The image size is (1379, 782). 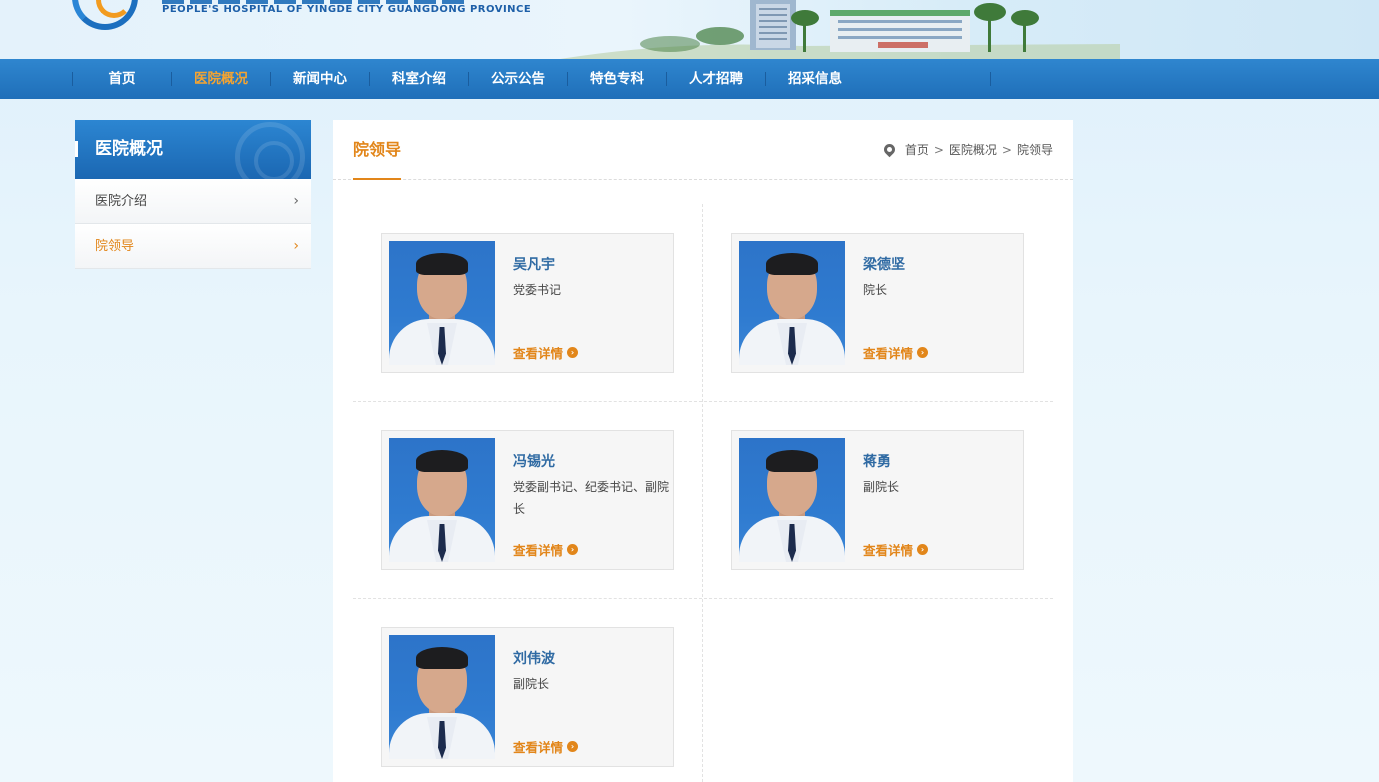 What do you see at coordinates (889, 149) in the screenshot?
I see `location-pin-icon` at bounding box center [889, 149].